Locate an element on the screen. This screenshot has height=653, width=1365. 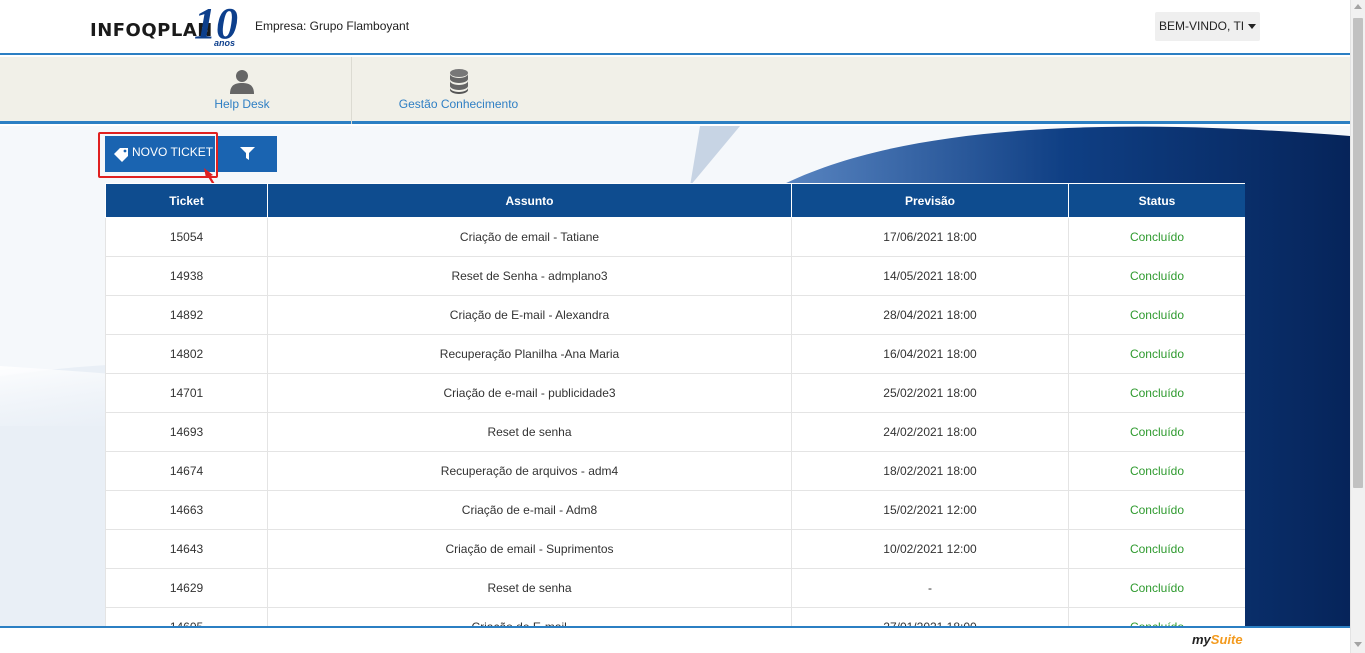
cell-assunto: Criação de e-mail - Adm8 is located at coordinates (529, 510).